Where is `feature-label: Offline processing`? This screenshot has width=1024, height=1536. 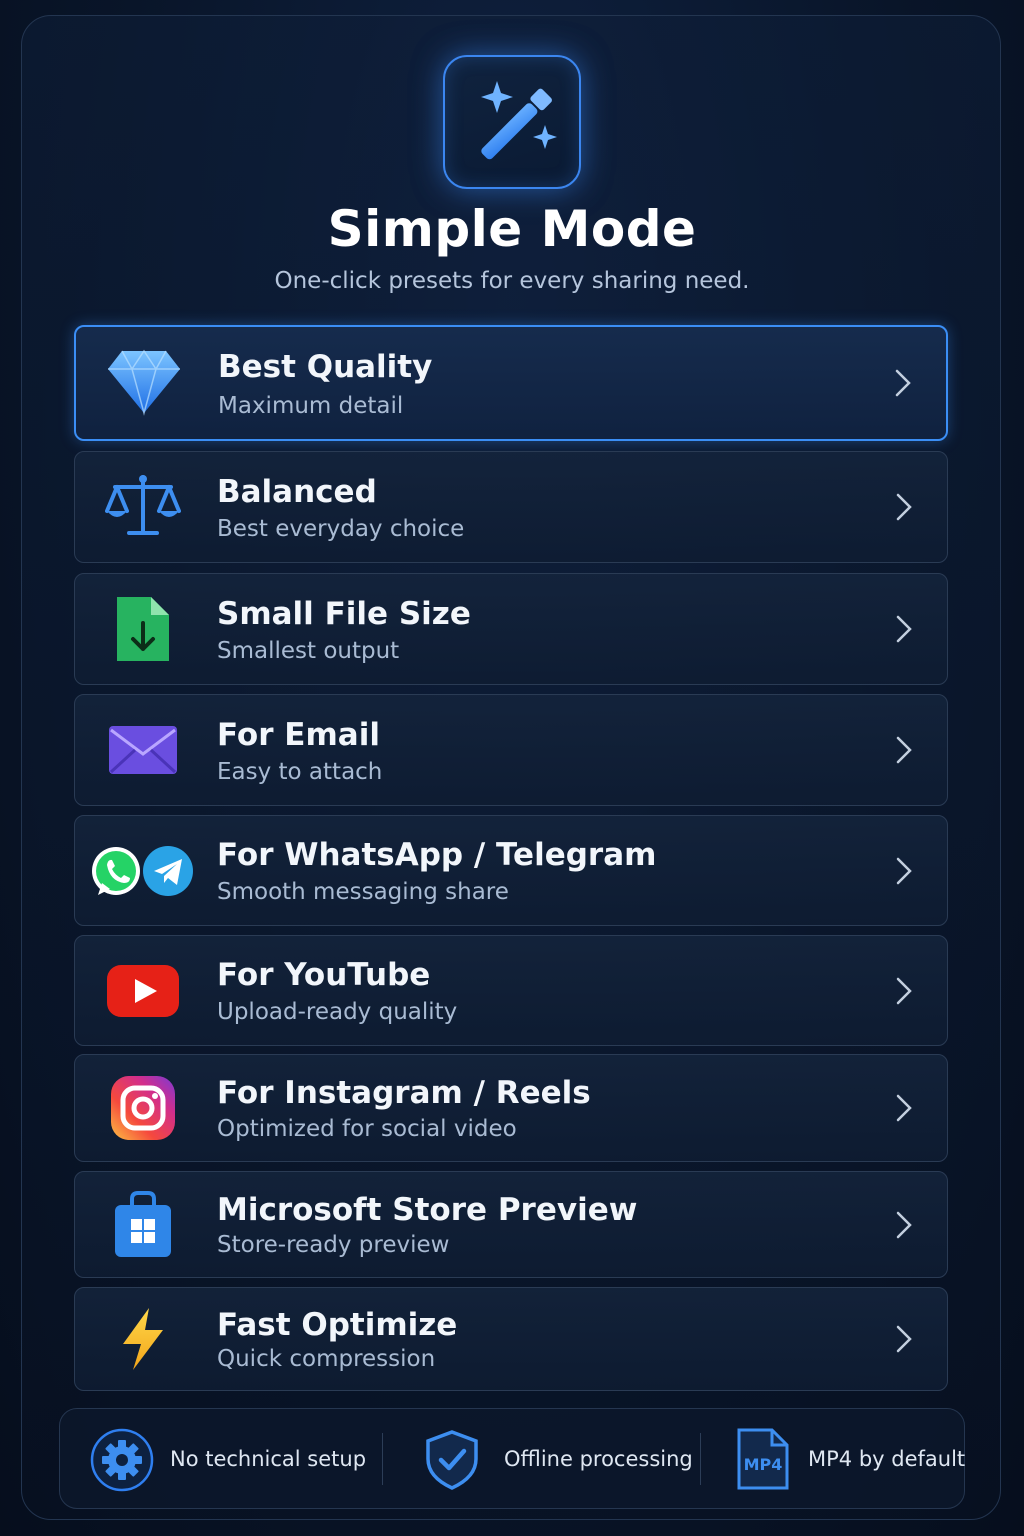 feature-label: Offline processing is located at coordinates (598, 1459).